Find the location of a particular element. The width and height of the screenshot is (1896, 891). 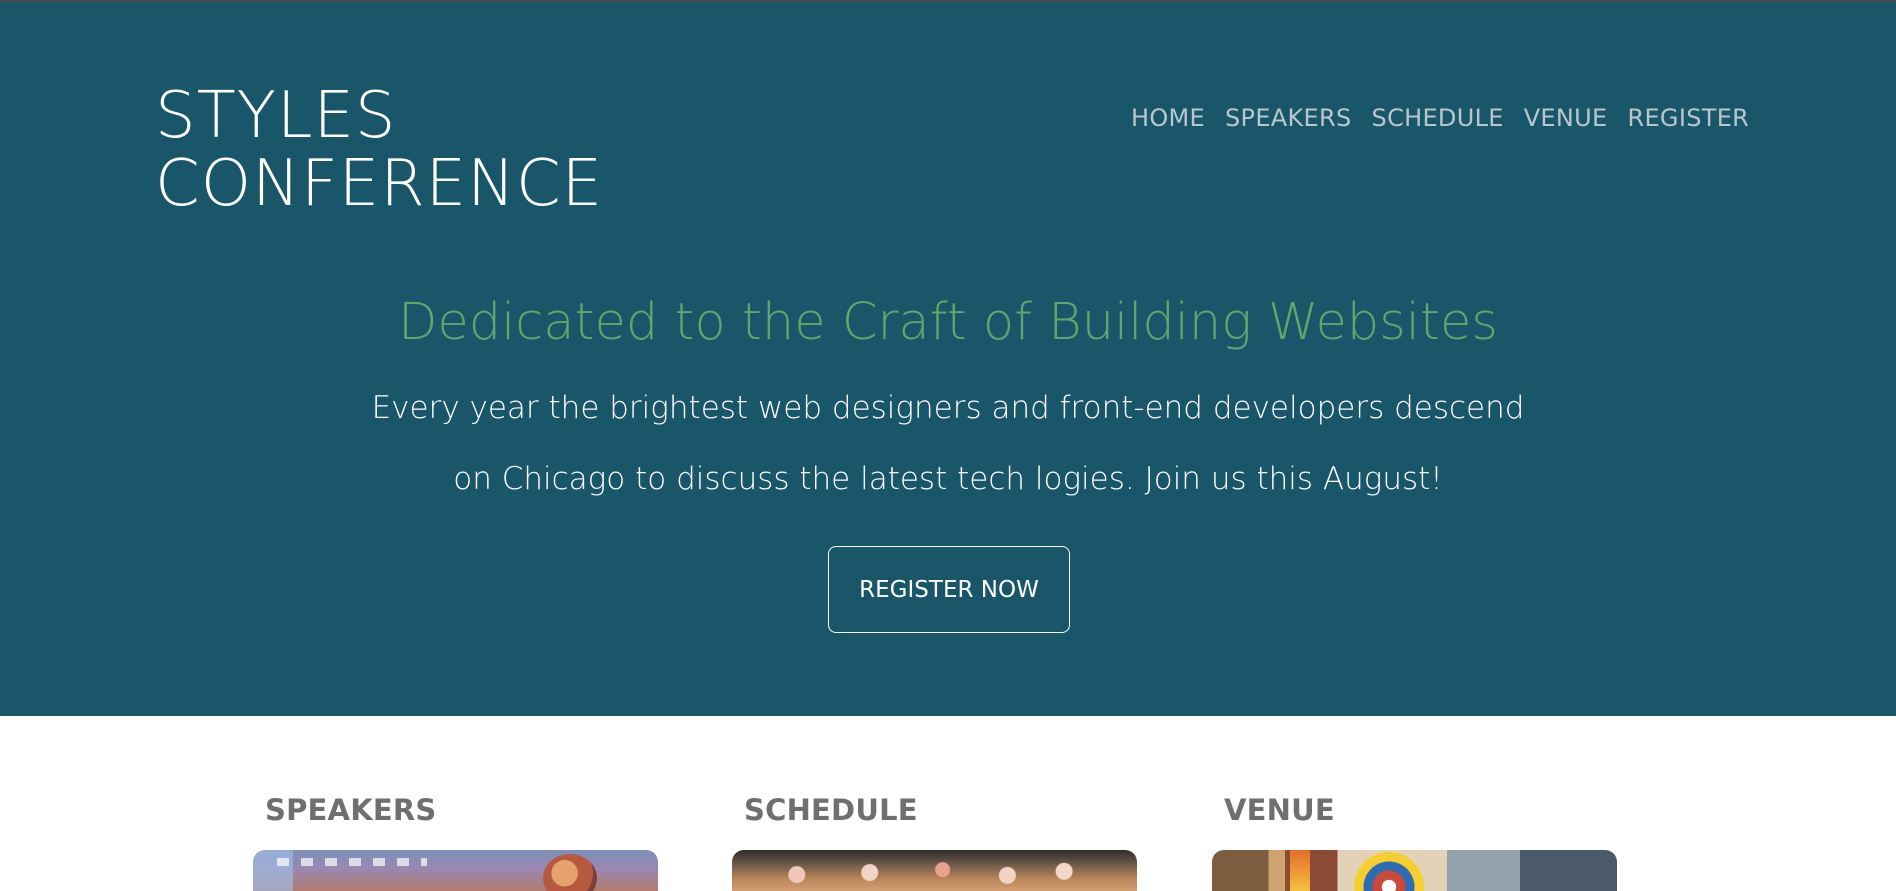

nav-speakers-link: SPEAKERS is located at coordinates (1288, 118).